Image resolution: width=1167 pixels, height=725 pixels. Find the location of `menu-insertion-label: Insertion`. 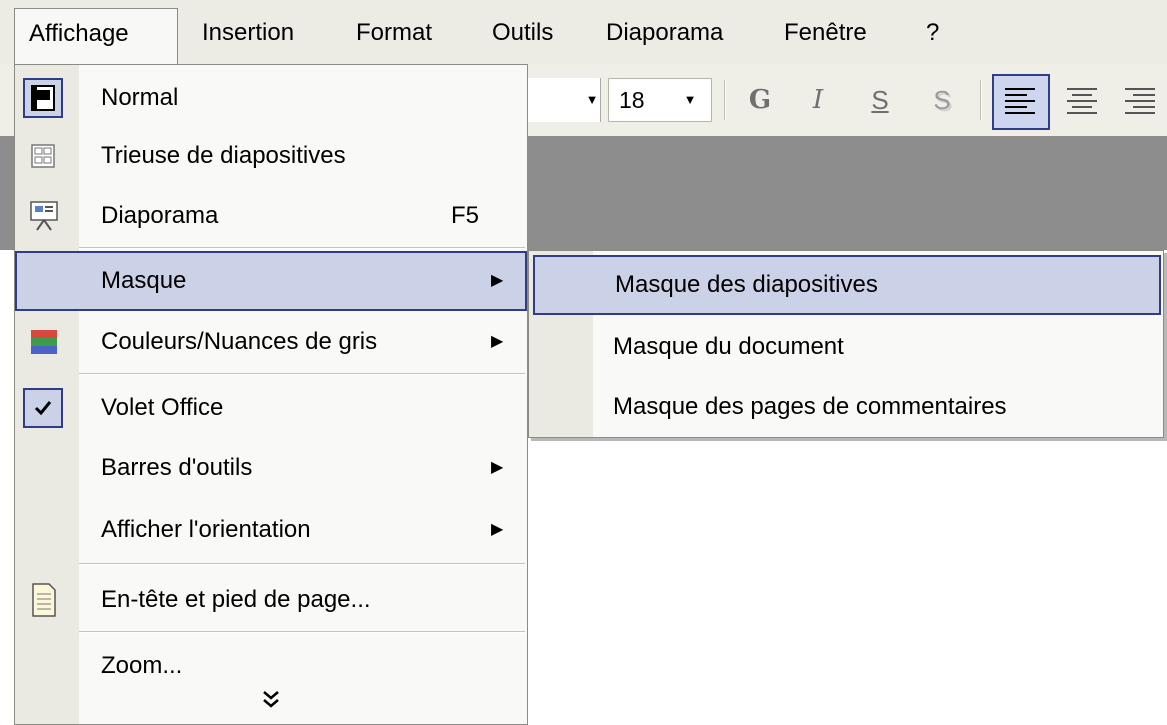

menu-insertion-label: Insertion is located at coordinates (248, 32).